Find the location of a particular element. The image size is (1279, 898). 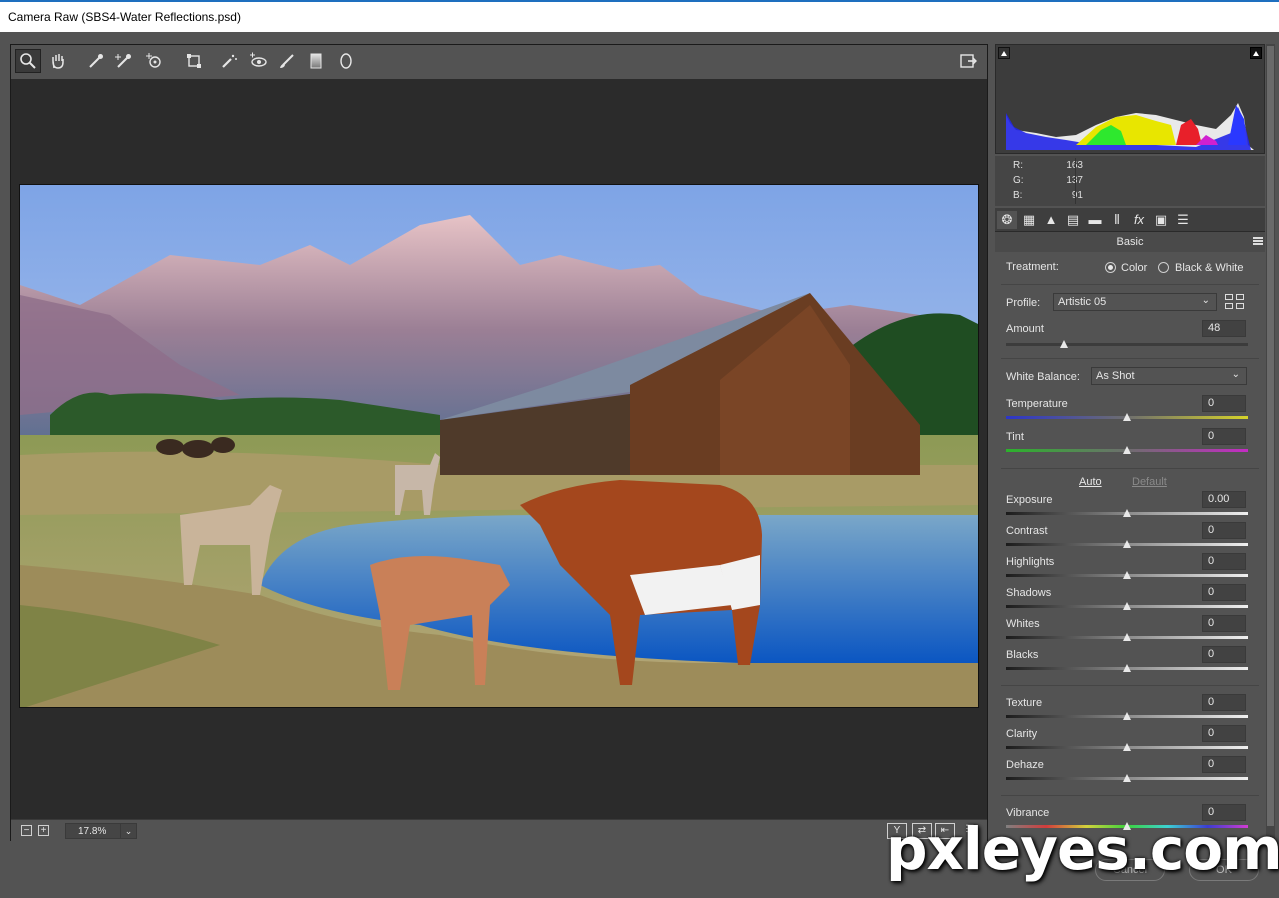

white-balance-tool-icon is located at coordinates (96, 61).